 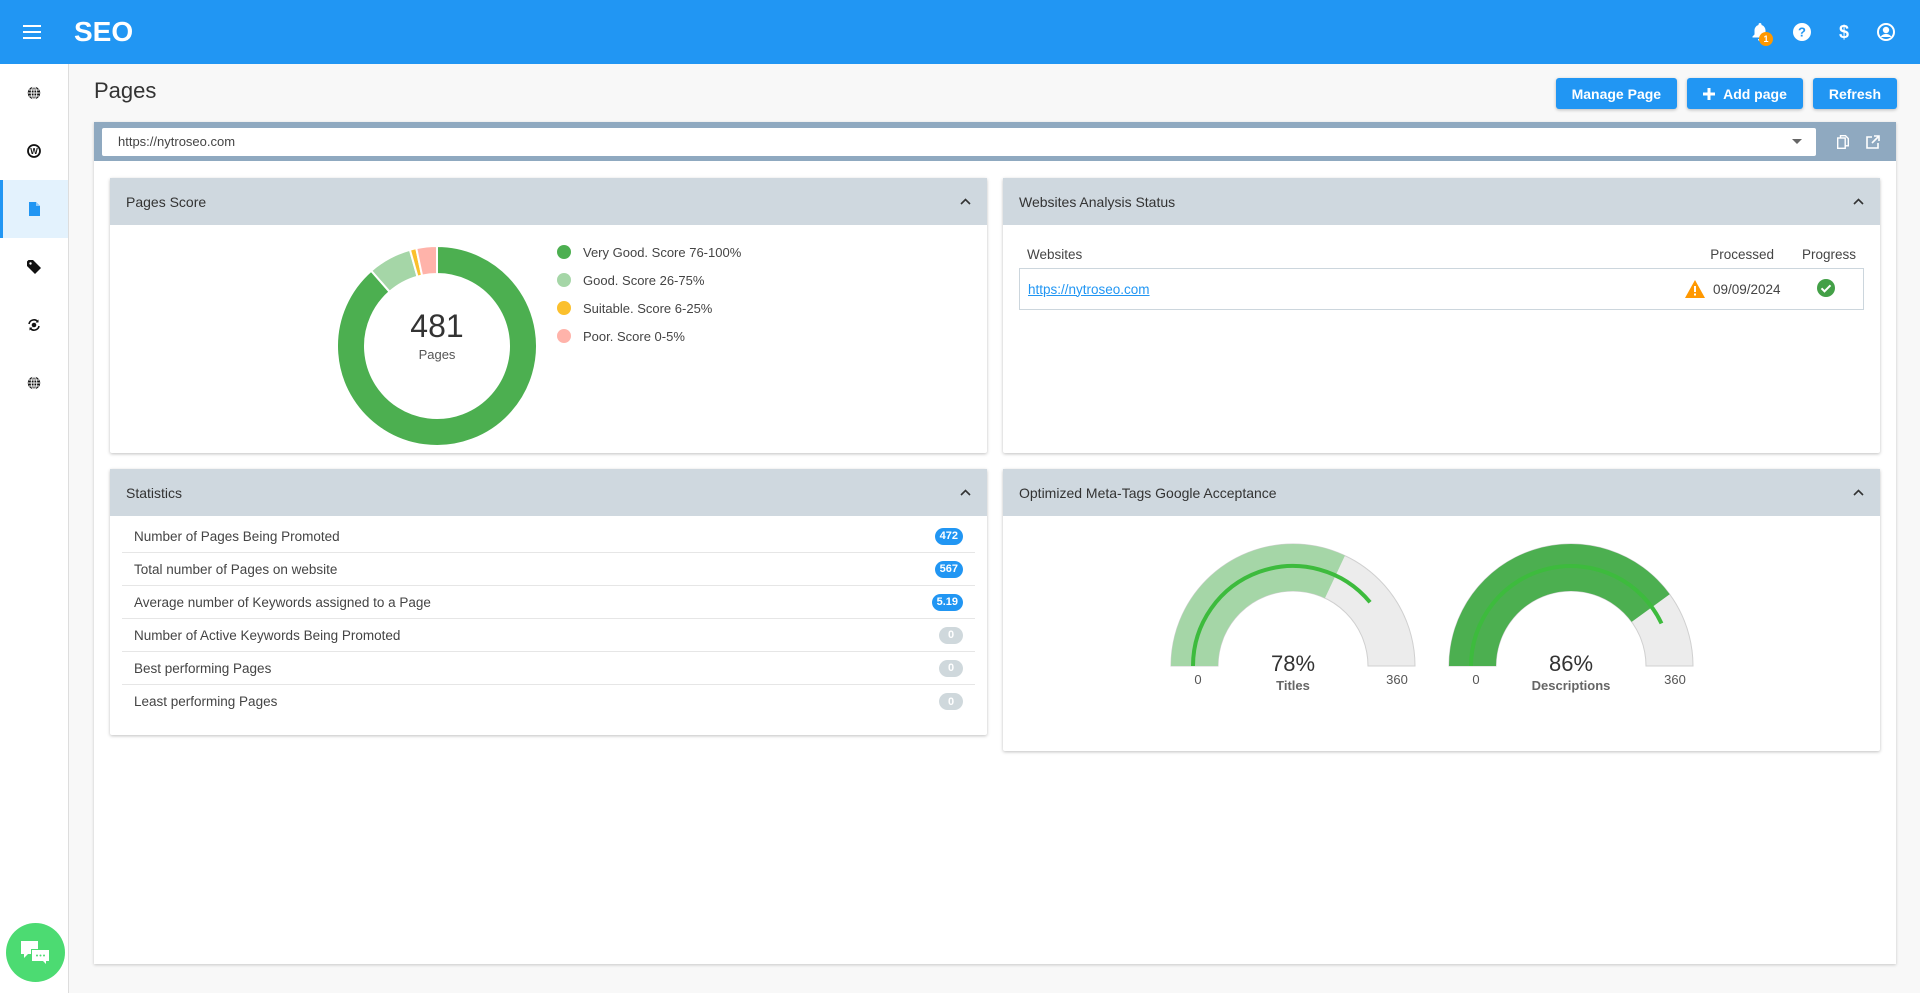 I want to click on gauge-percent: 86%, so click(x=1571, y=663).